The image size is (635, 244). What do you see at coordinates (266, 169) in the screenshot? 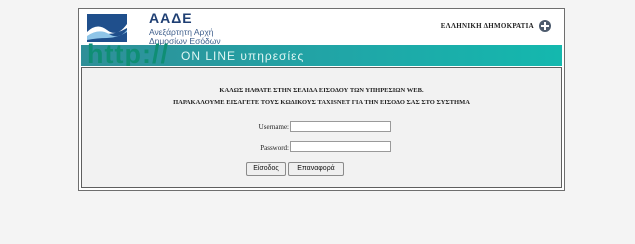
I see `login-button: Είσοδος` at bounding box center [266, 169].